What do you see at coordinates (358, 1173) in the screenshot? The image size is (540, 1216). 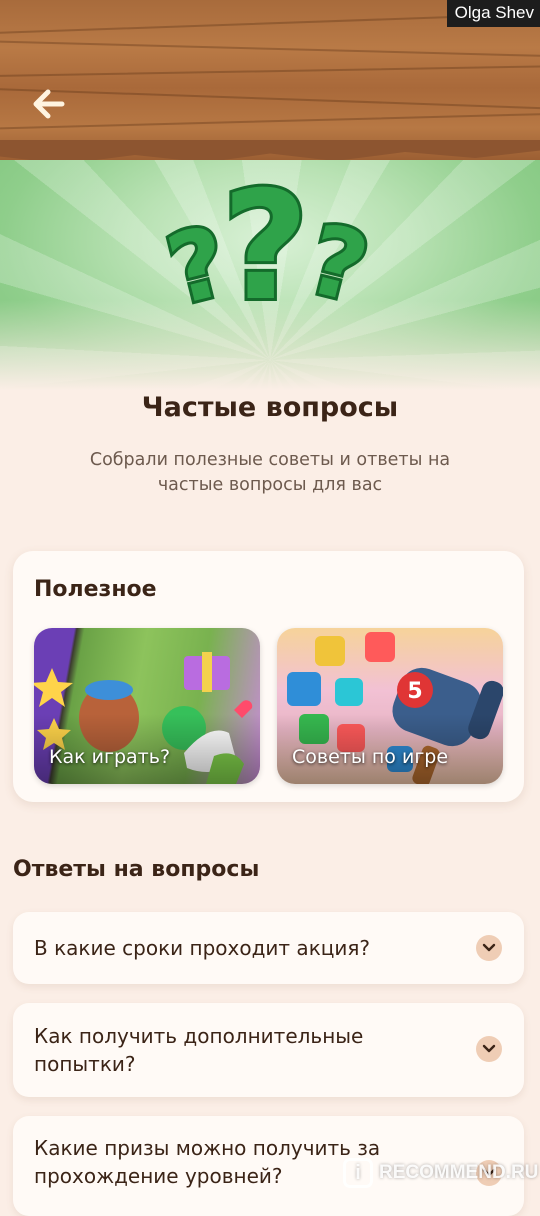 I see `recommend-logo-icon: i` at bounding box center [358, 1173].